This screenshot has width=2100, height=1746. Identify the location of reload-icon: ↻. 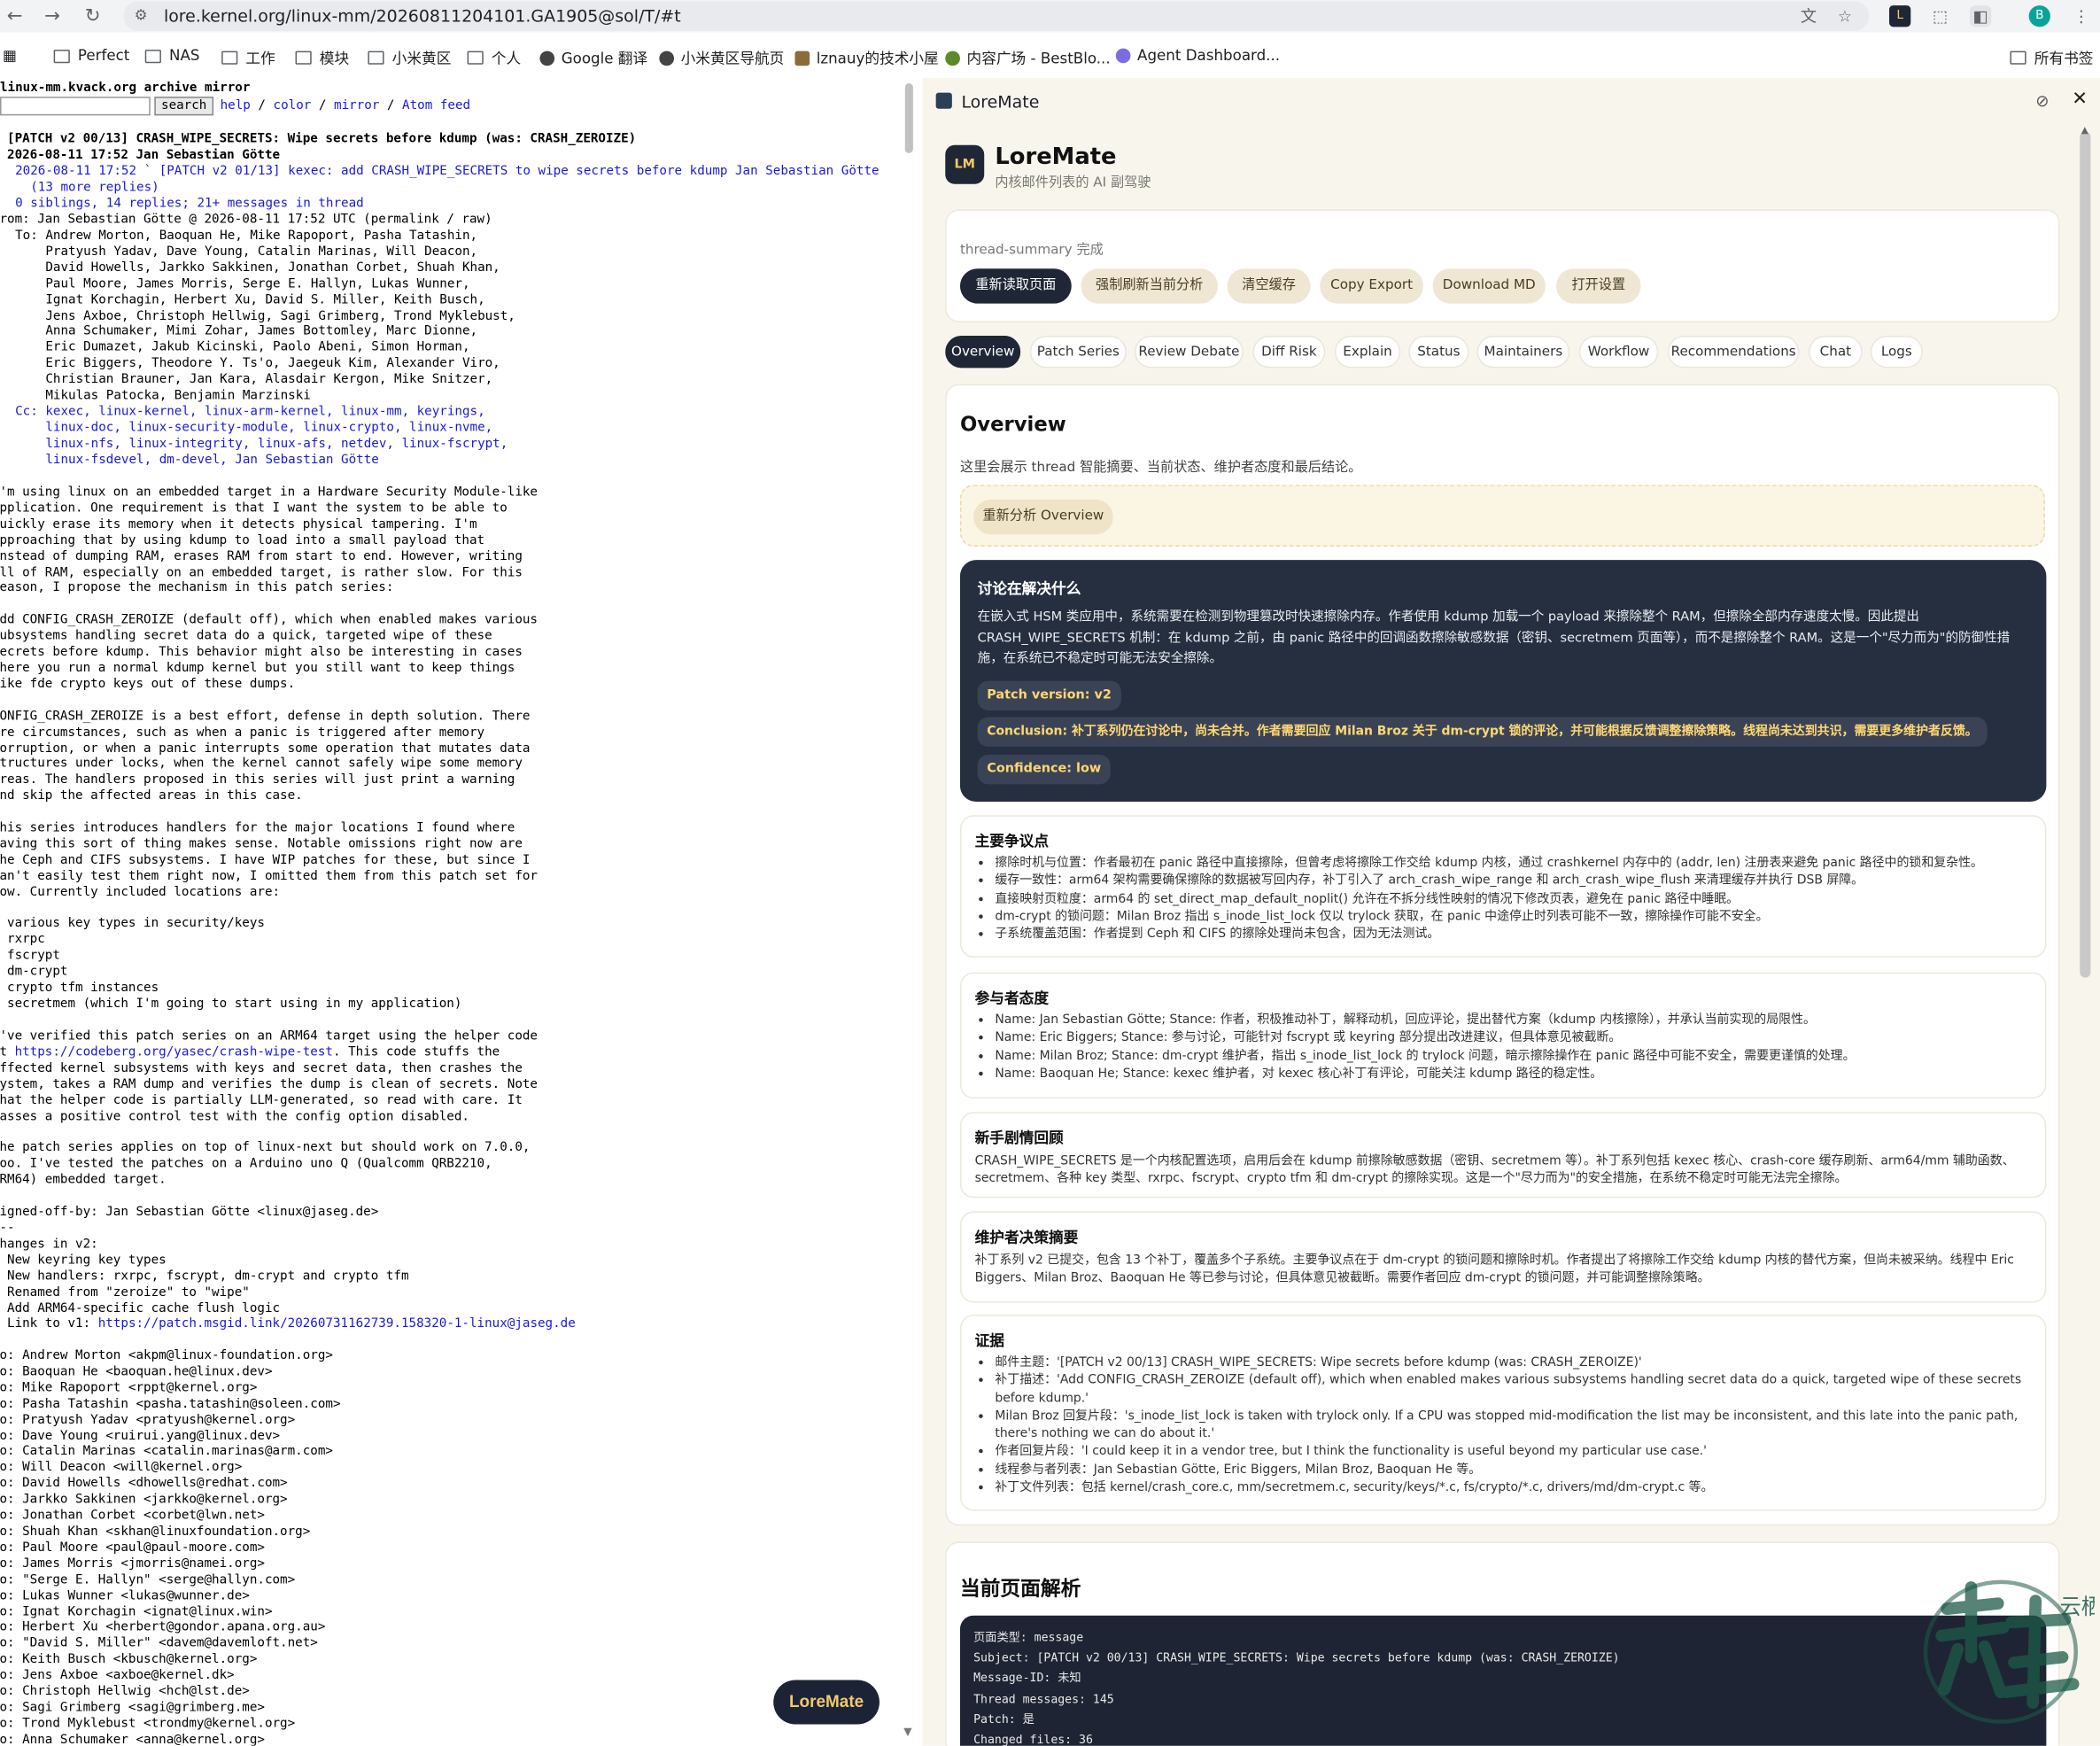
(93, 16).